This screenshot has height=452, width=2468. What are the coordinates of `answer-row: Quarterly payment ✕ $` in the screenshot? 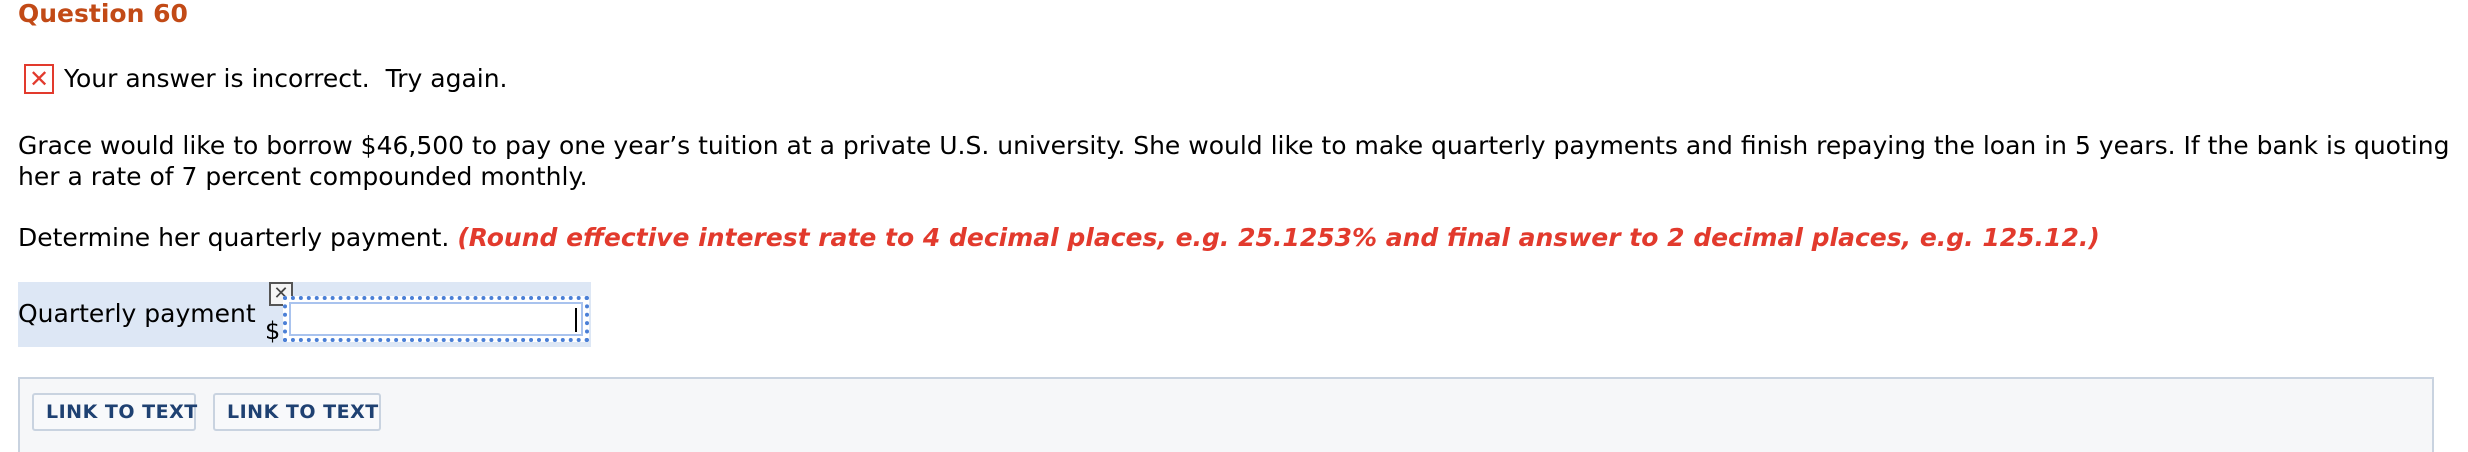 It's located at (304, 314).